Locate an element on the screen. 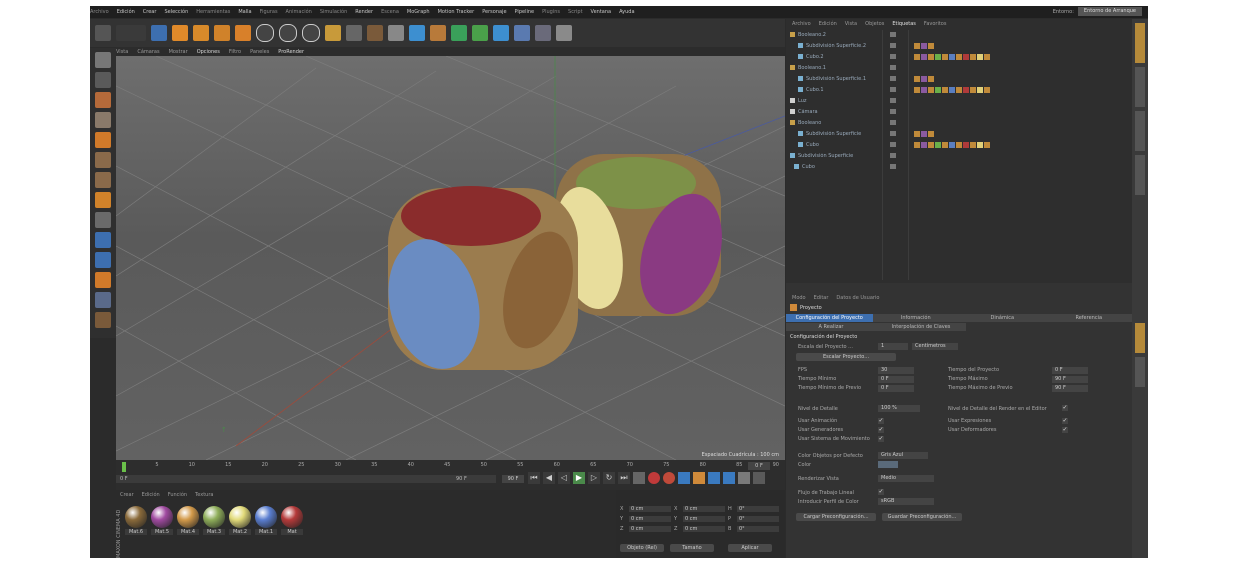  om-menu-objetos: Objetos is located at coordinates (874, 24).